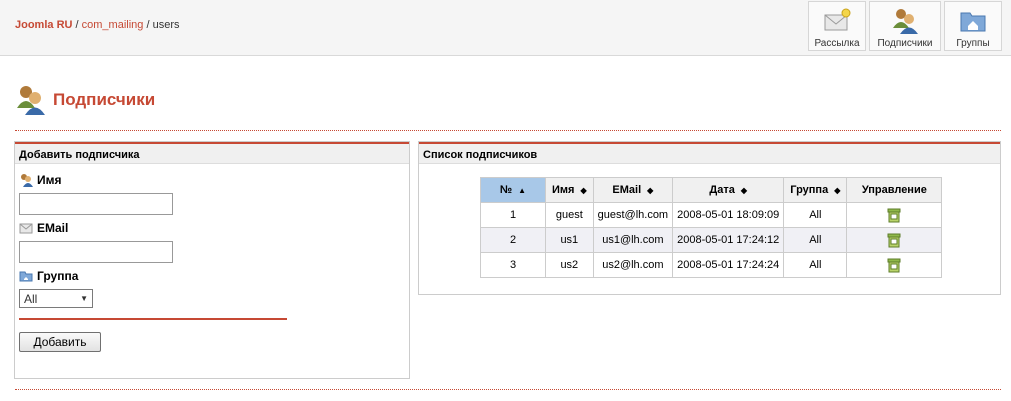  I want to click on table-row: 2 us1 us1@lh.com 2008-05-01 17:24:12 All, so click(711, 240).